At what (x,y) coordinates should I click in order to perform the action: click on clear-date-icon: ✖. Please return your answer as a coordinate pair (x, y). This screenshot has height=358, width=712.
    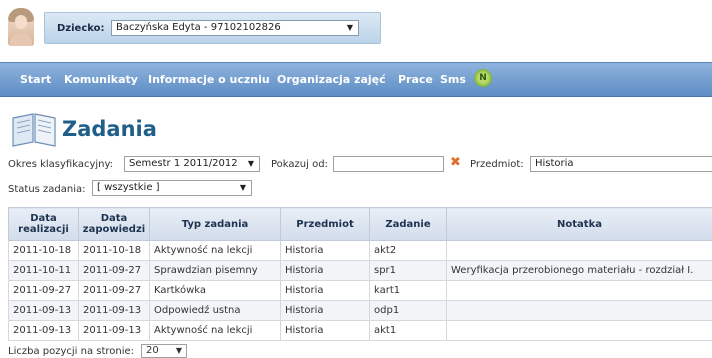
    Looking at the image, I should click on (455, 162).